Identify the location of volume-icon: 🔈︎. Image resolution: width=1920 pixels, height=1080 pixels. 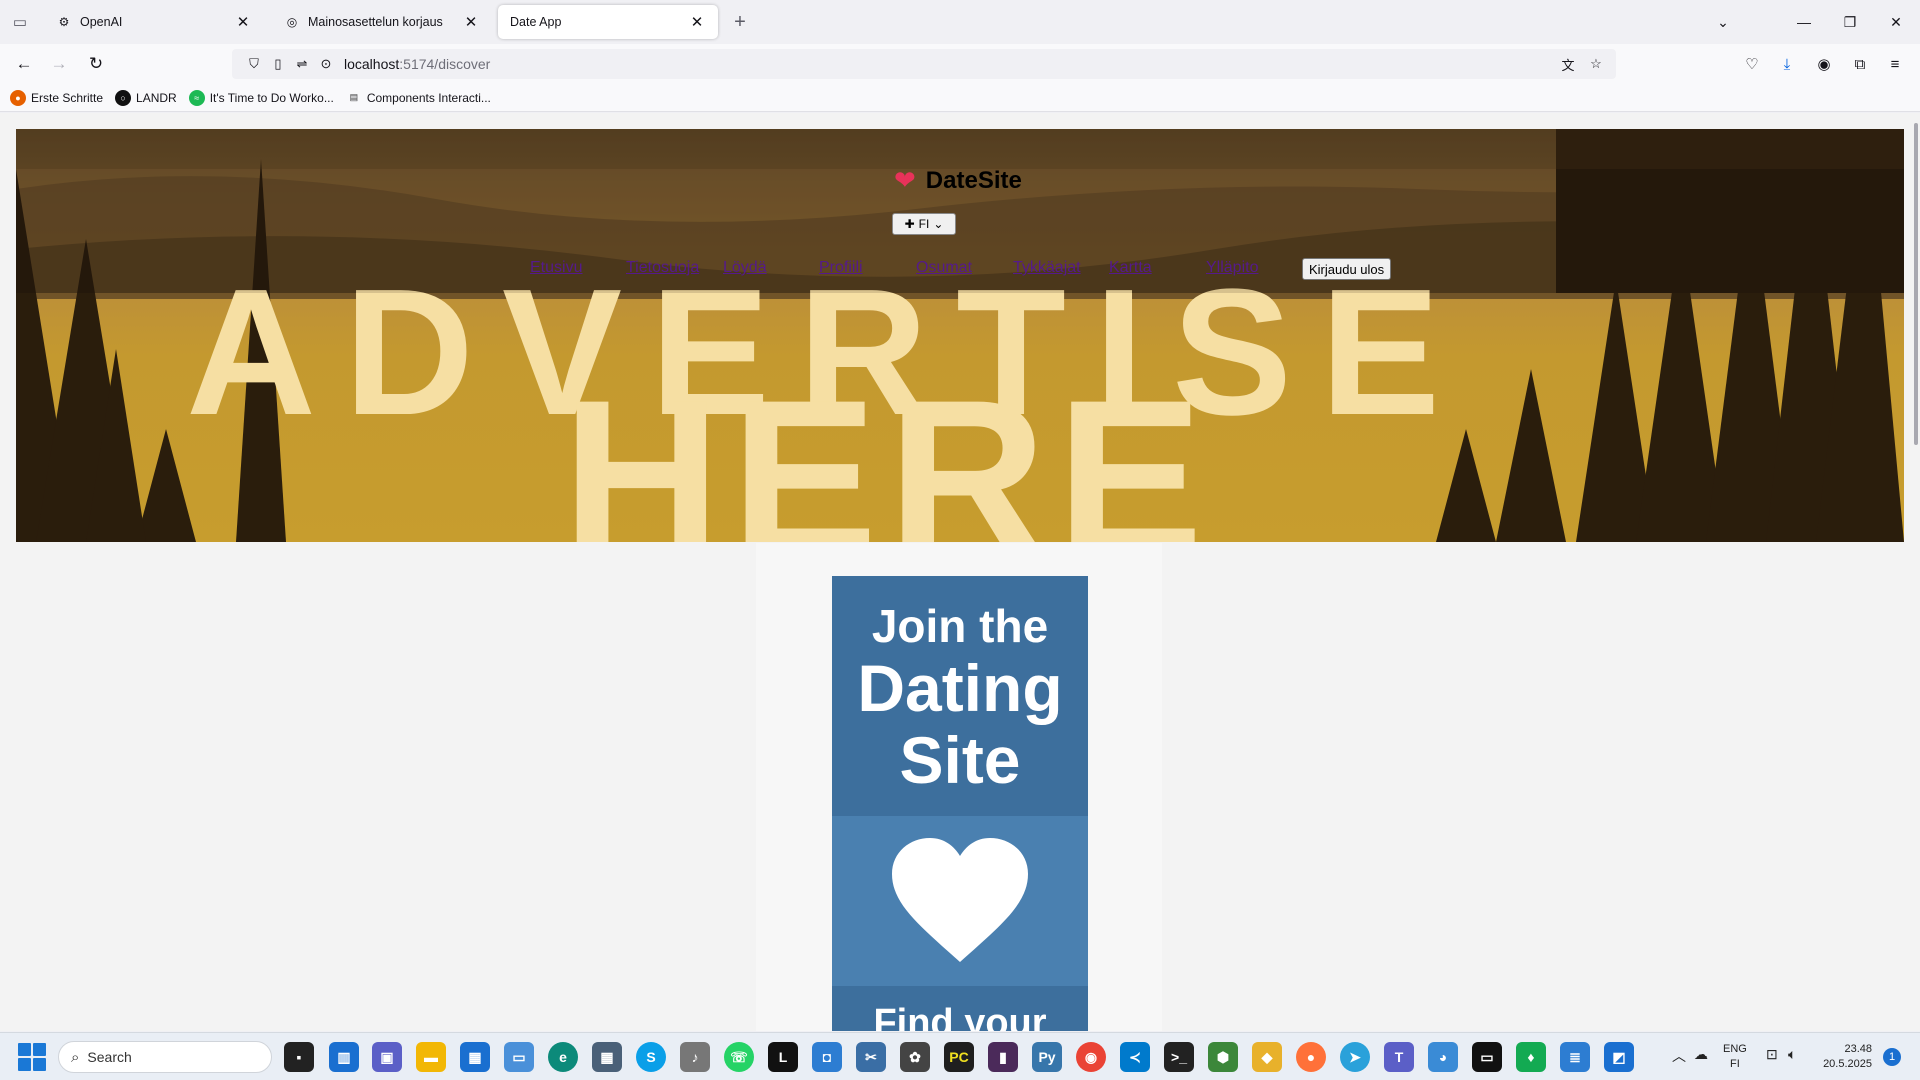
(1792, 1054).